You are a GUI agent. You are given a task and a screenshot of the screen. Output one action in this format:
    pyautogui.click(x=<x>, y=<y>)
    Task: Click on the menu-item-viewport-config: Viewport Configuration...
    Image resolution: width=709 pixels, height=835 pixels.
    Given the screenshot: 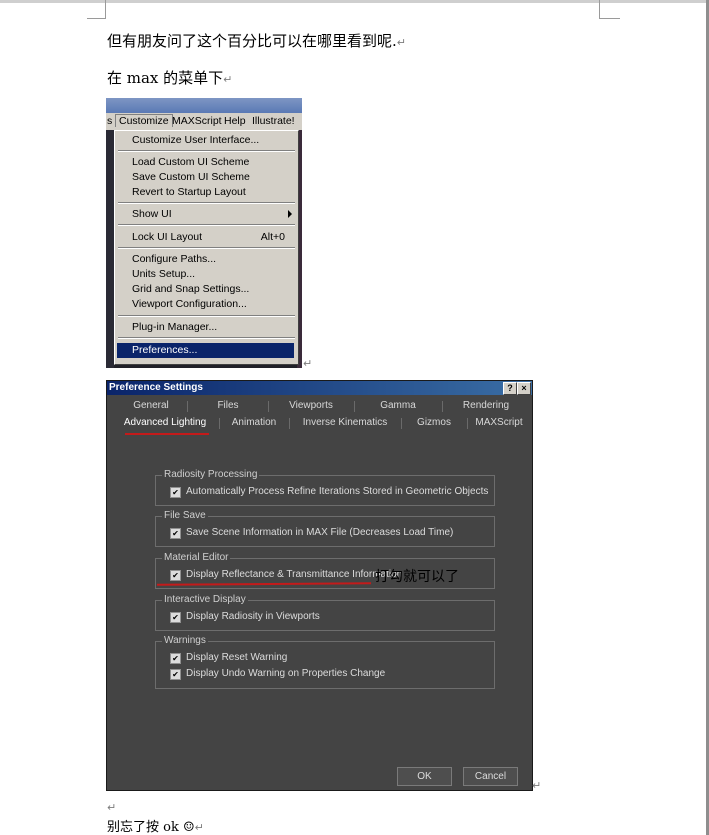 What is the action you would take?
    pyautogui.click(x=189, y=304)
    